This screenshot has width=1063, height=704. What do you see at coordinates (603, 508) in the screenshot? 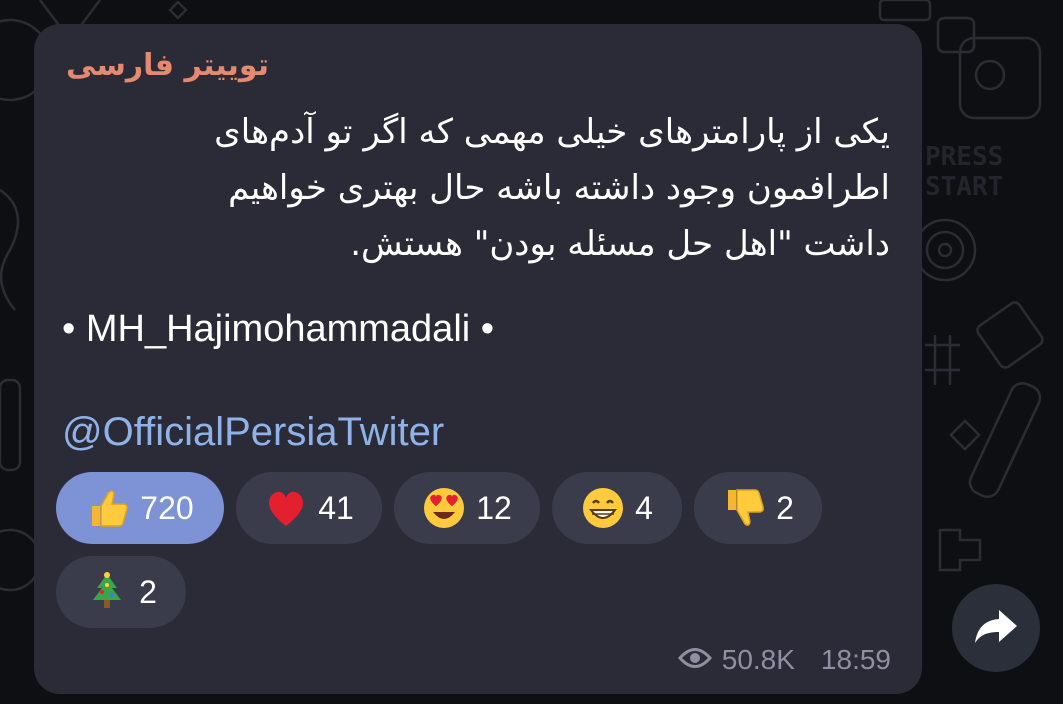
I see `grin-icon` at bounding box center [603, 508].